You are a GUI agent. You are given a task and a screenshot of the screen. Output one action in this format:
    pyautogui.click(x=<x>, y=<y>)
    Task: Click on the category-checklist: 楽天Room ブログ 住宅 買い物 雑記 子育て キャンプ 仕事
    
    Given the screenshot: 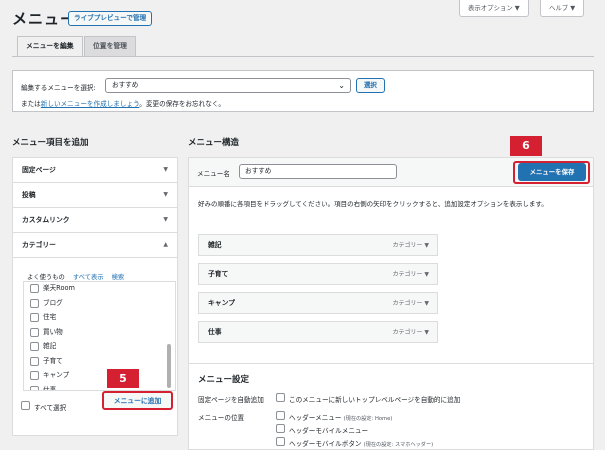 What is the action you would take?
    pyautogui.click(x=99, y=336)
    